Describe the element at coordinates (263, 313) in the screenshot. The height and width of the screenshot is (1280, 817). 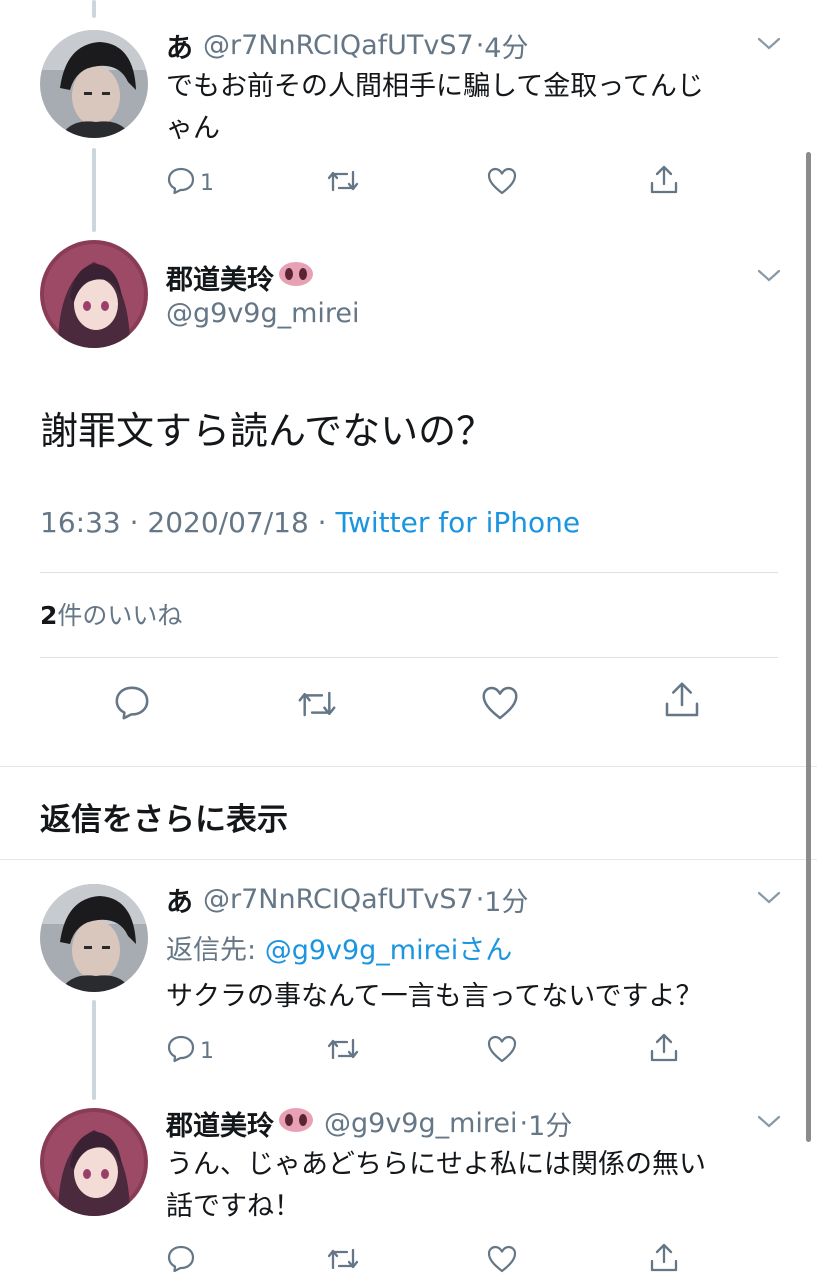
I see `main-tweet-handle: @g9v9g_mirei` at that location.